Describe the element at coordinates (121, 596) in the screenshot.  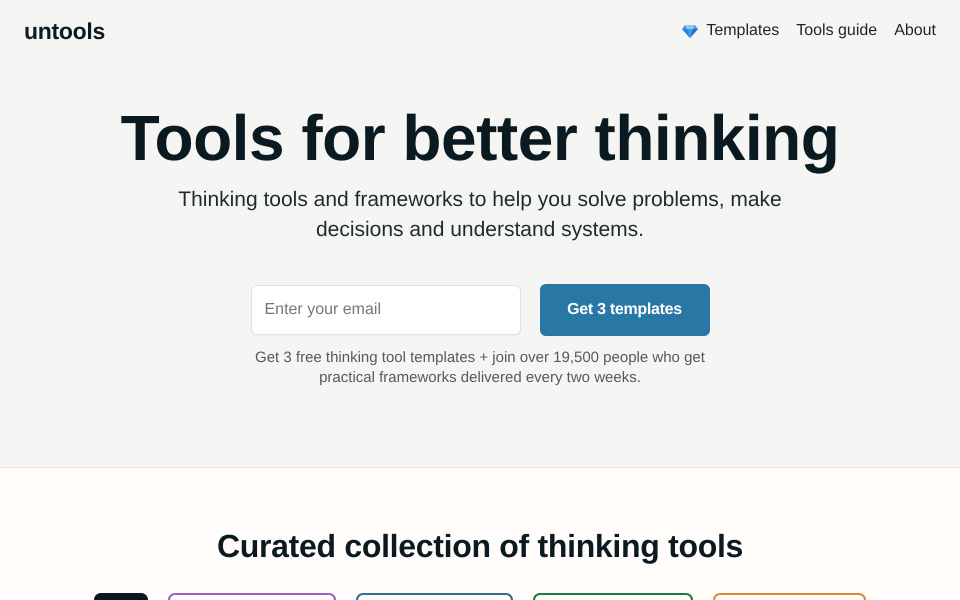
I see `category-button` at that location.